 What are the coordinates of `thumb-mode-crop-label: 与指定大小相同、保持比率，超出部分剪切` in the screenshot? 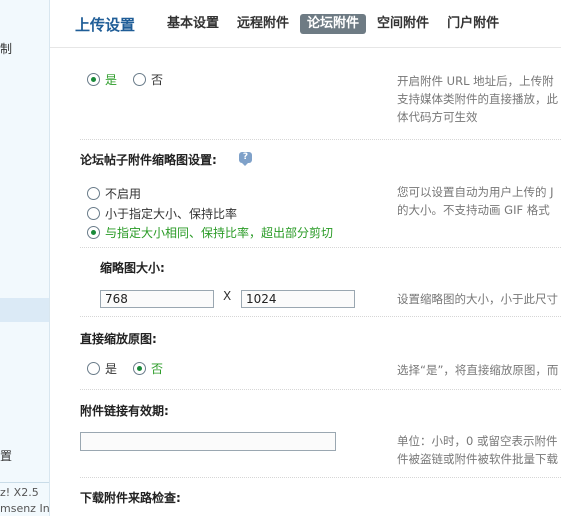 It's located at (219, 233).